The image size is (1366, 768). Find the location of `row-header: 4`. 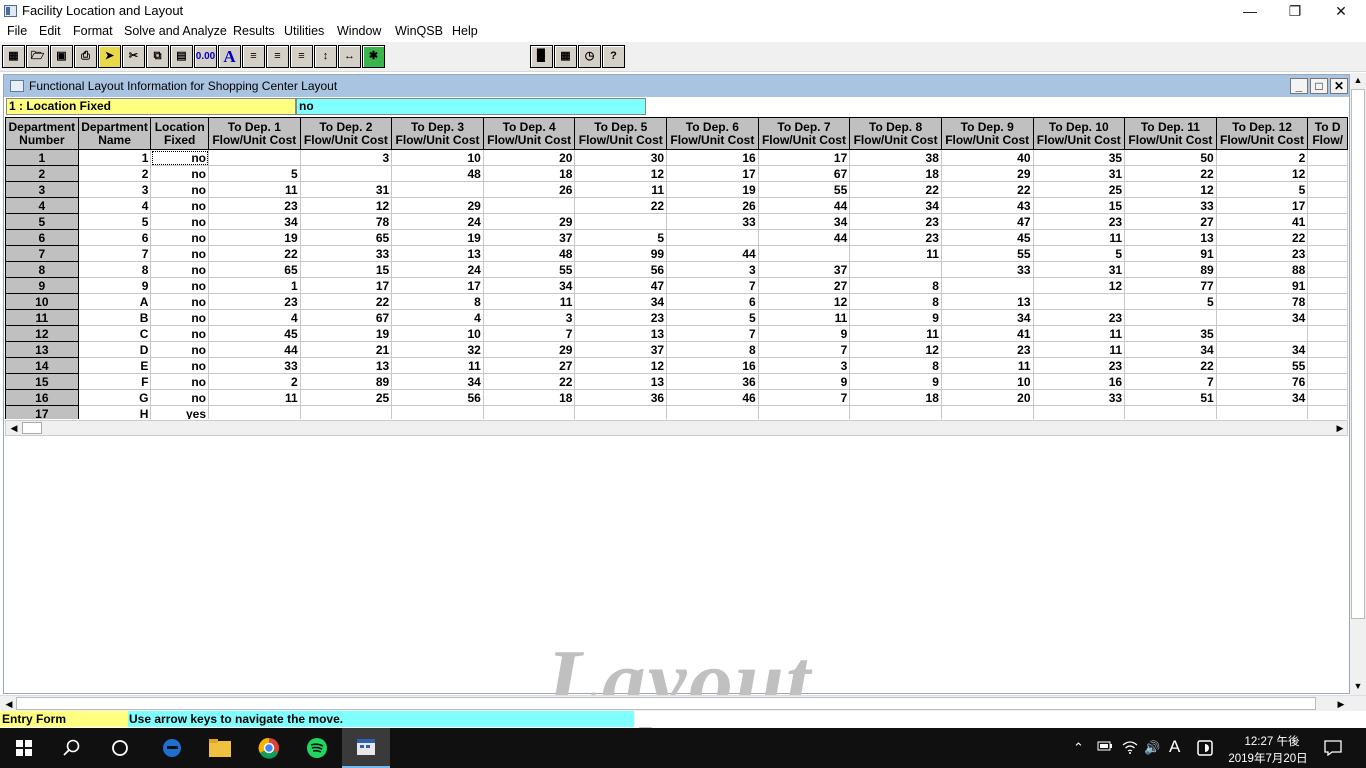

row-header: 4 is located at coordinates (42, 205).